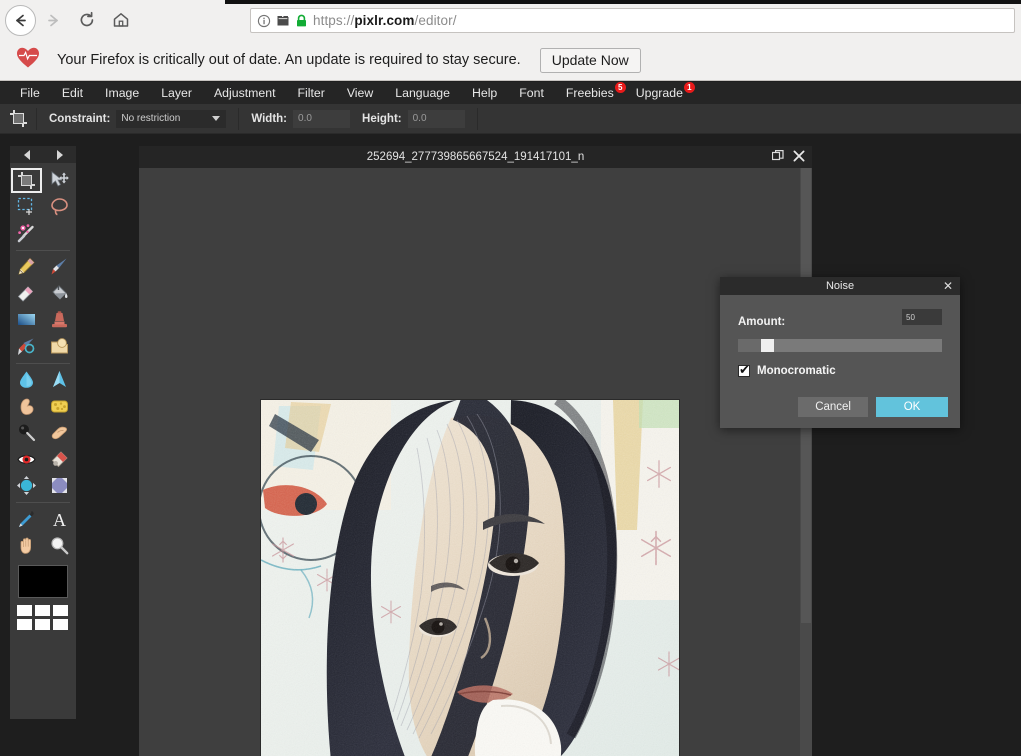 This screenshot has width=1021, height=756. I want to click on monocromatic-checkbox, so click(744, 370).